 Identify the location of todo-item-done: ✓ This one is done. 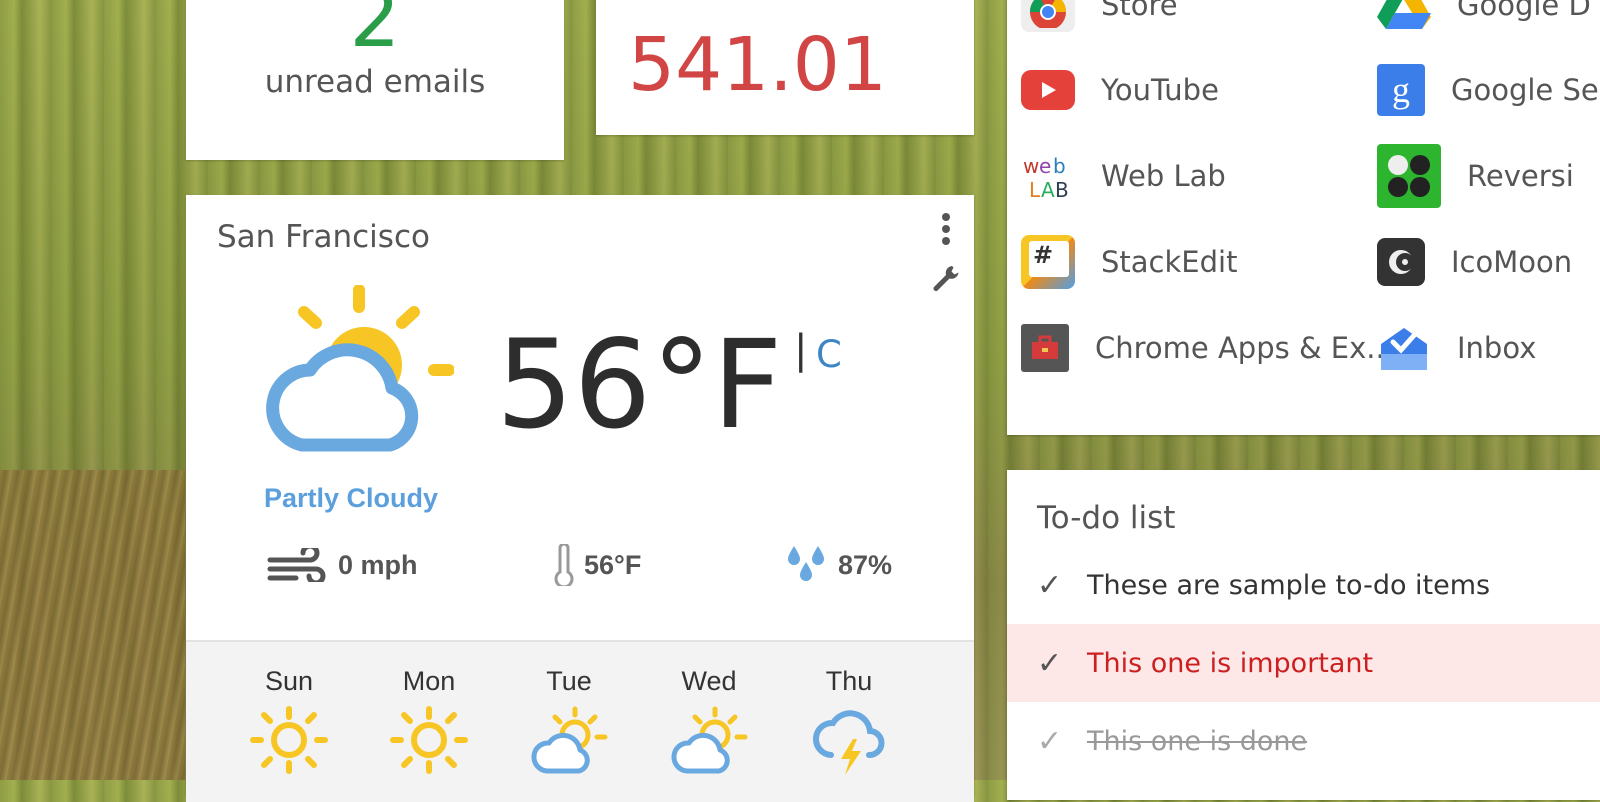
(1303, 741).